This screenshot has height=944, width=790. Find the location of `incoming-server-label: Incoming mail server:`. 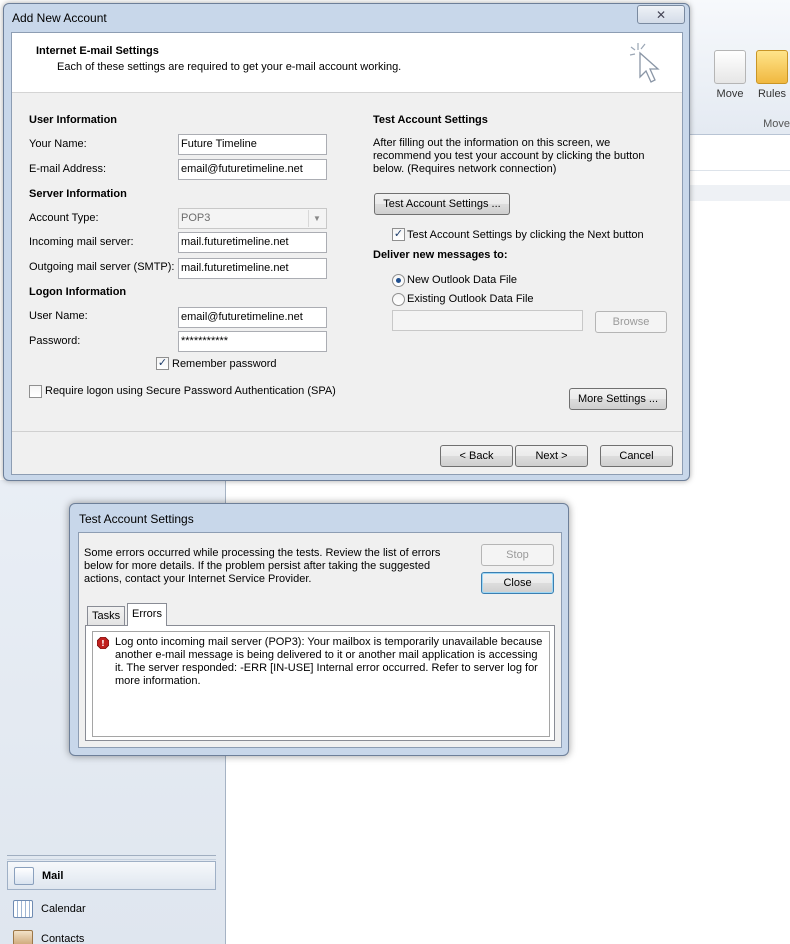

incoming-server-label: Incoming mail server: is located at coordinates (81, 242).